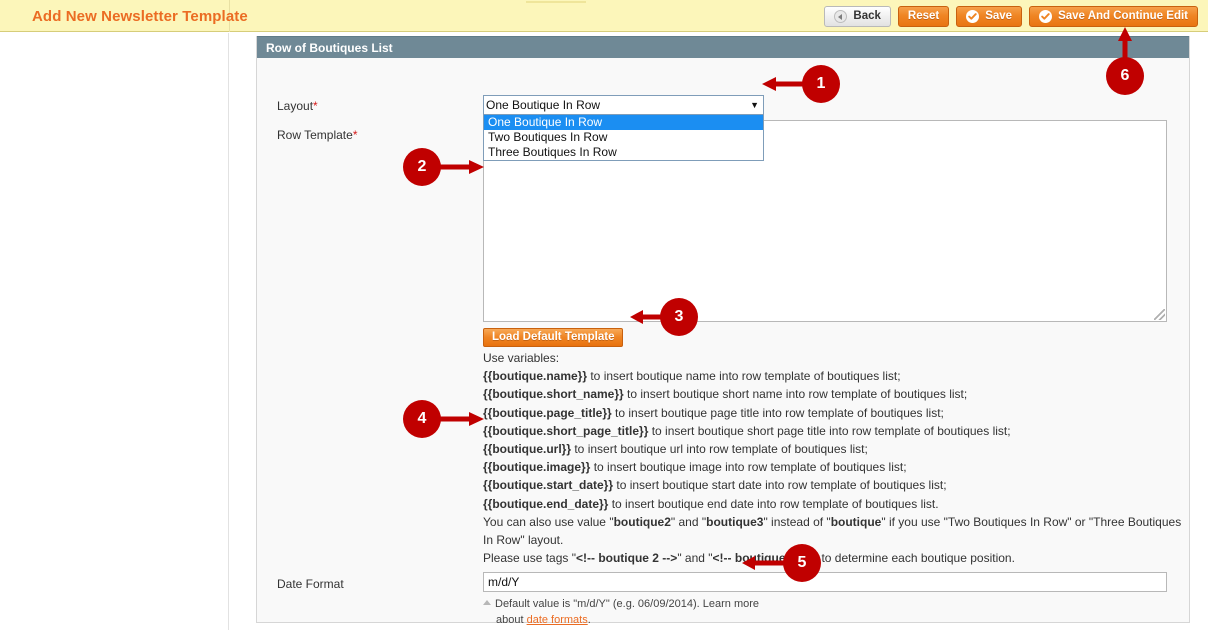 This screenshot has height=630, width=1208. I want to click on reset-button: Reset, so click(923, 16).